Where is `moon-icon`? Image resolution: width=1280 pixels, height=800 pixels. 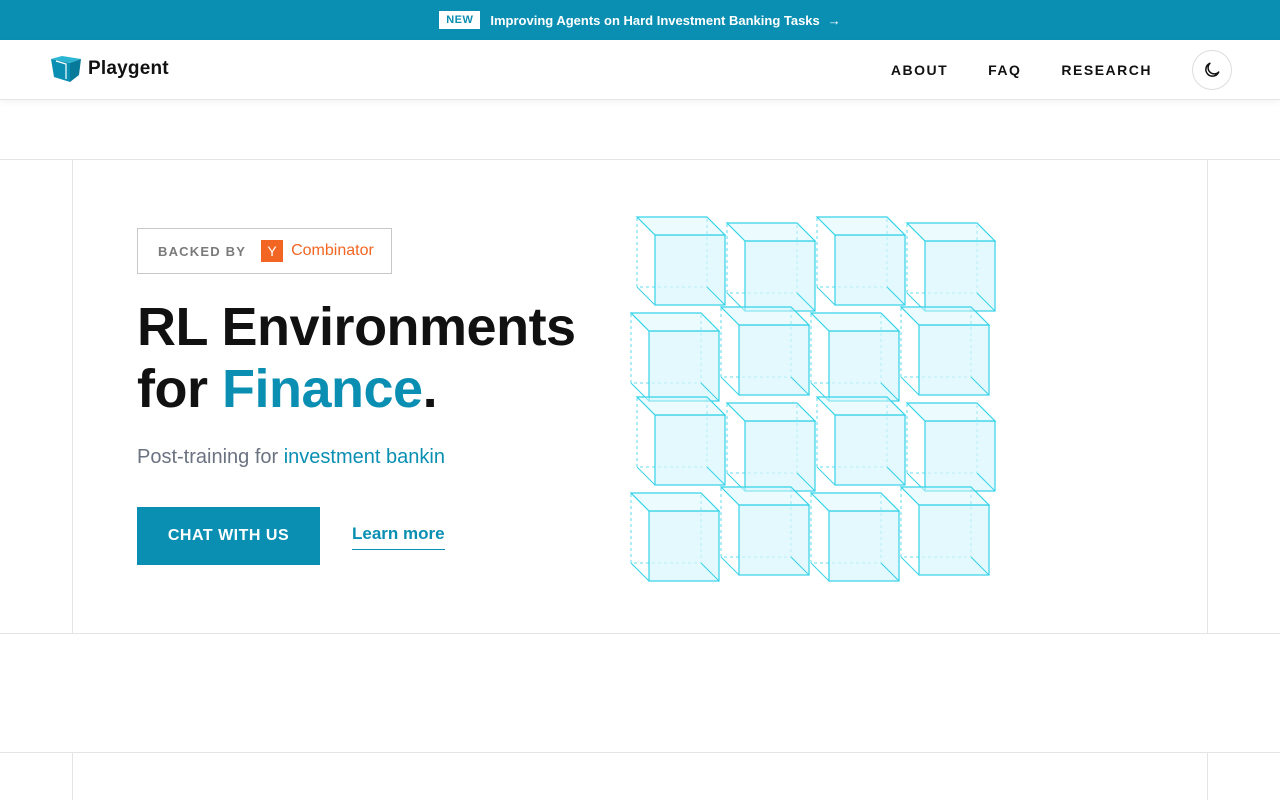 moon-icon is located at coordinates (1212, 69).